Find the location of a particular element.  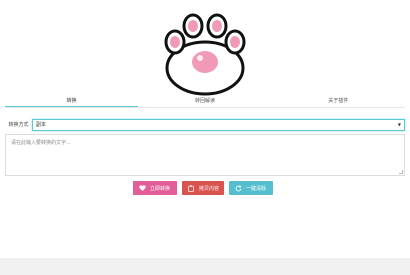

mode-select-value: 副本 is located at coordinates (41, 125).